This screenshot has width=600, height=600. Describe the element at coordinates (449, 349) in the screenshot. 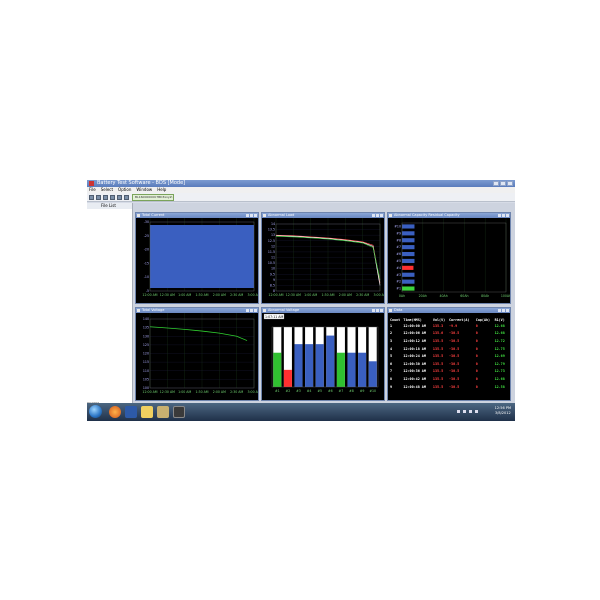

I see `table-row: 4 12:00:18 AM 135.5 -30.5 0 12.75` at that location.